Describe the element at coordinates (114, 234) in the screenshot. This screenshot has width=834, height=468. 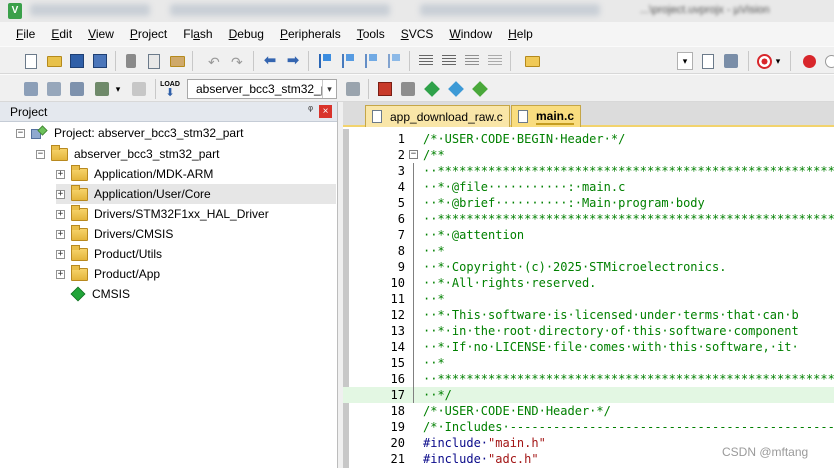
I see `tree-item-group: + Drivers/CMSIS` at that location.